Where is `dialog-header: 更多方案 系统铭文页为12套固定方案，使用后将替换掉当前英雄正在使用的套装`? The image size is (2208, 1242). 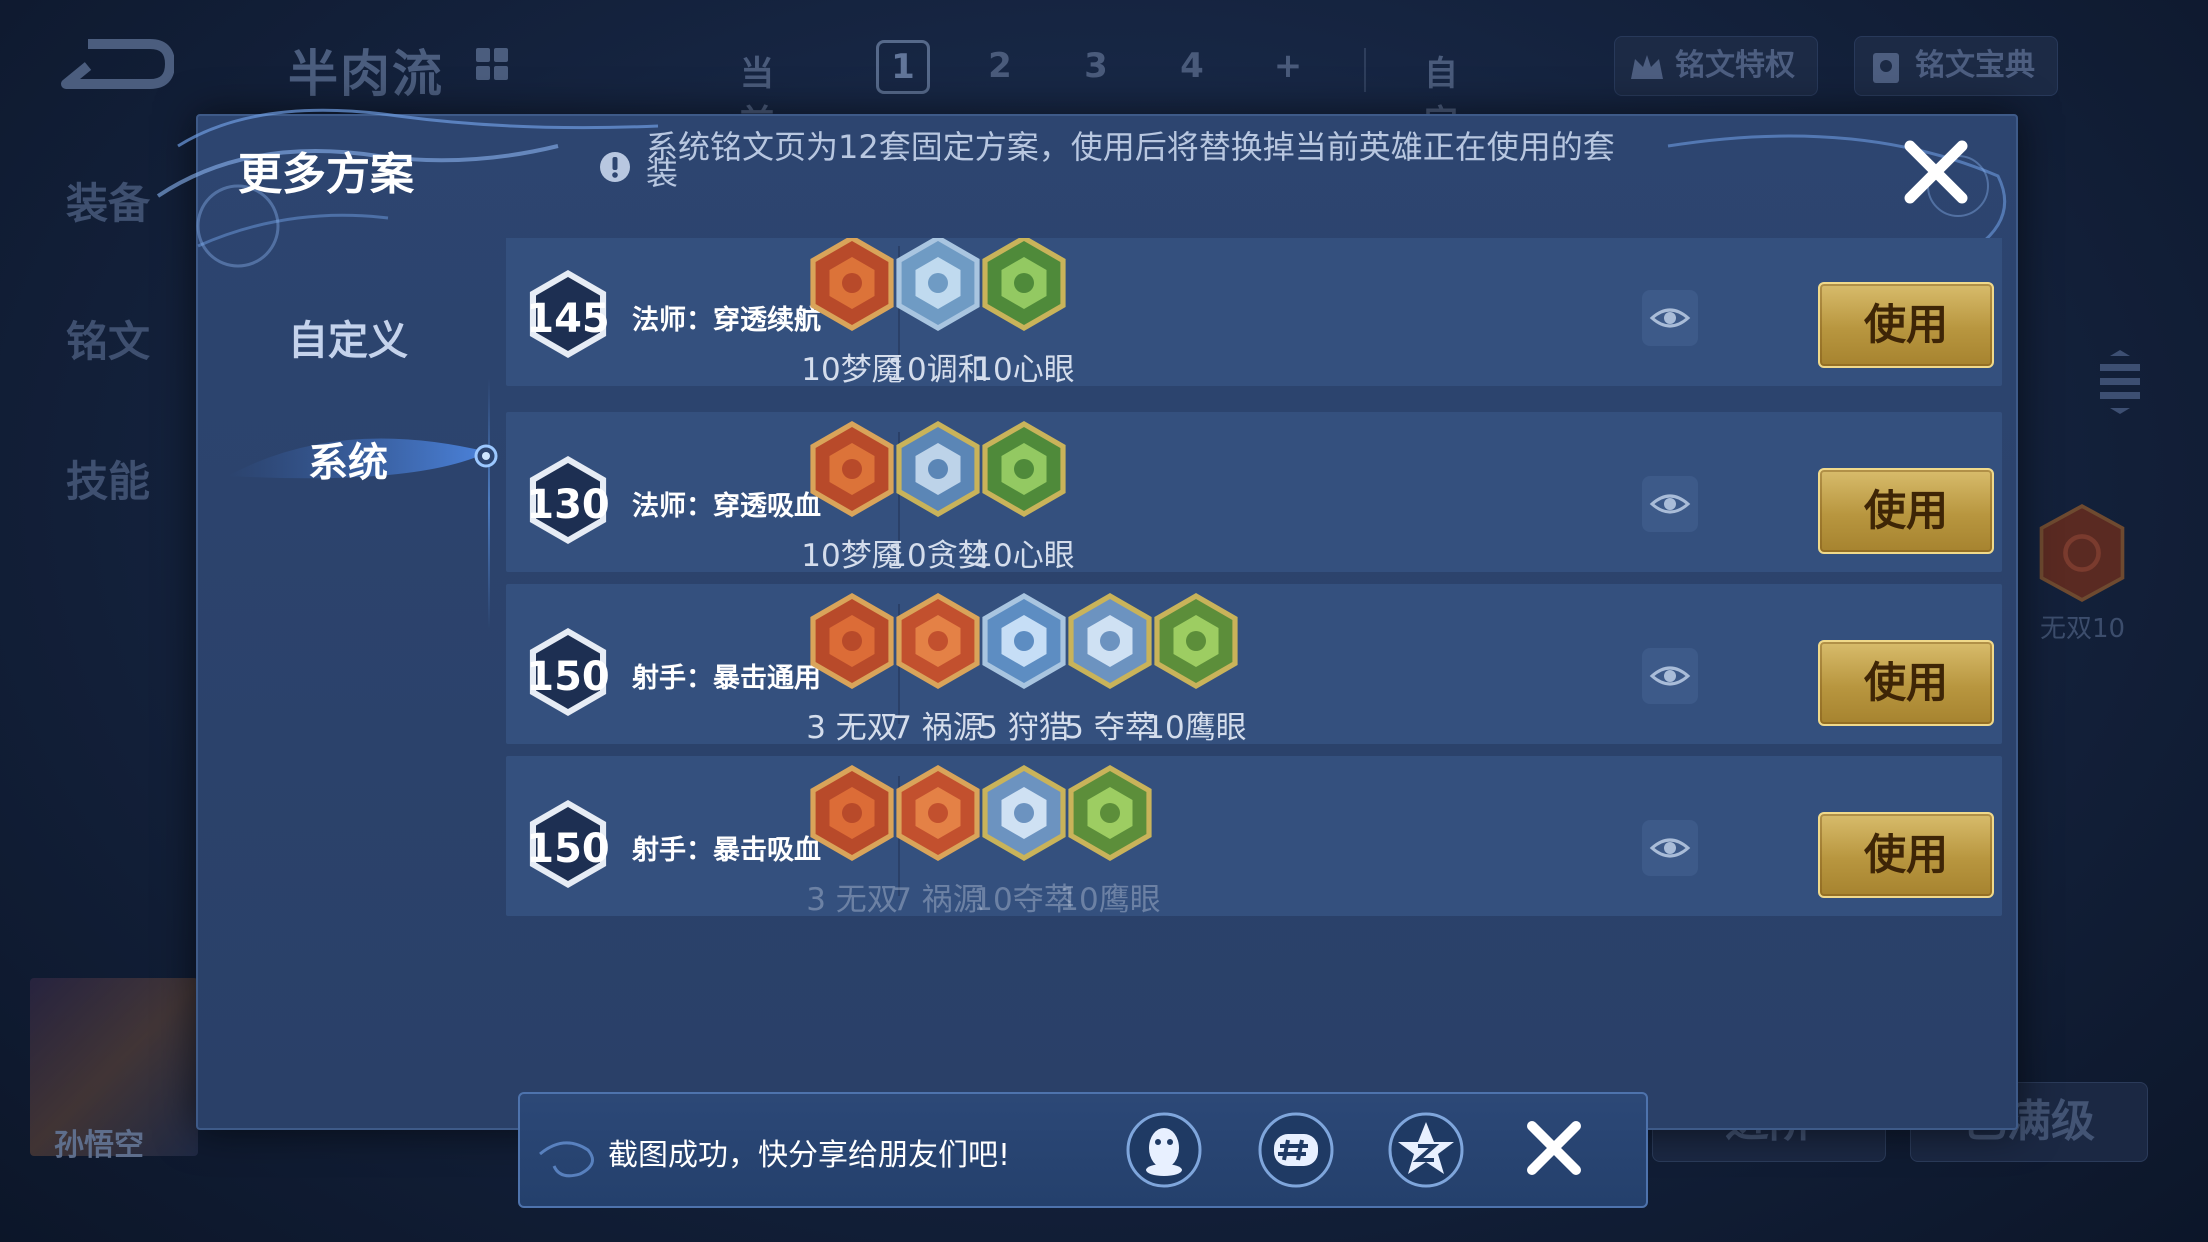 dialog-header: 更多方案 系统铭文页为12套固定方案，使用后将替换掉当前英雄正在使用的套装 is located at coordinates (1107, 177).